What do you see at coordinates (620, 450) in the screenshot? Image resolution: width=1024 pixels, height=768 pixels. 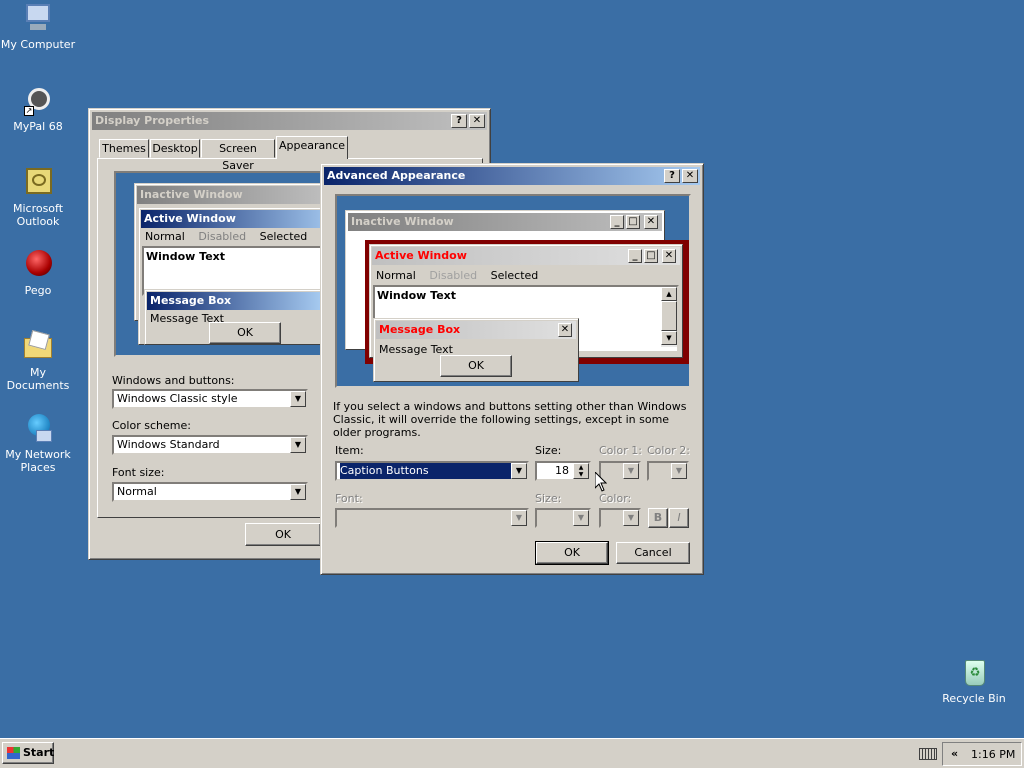 I see `color1-label: Color 1:` at bounding box center [620, 450].